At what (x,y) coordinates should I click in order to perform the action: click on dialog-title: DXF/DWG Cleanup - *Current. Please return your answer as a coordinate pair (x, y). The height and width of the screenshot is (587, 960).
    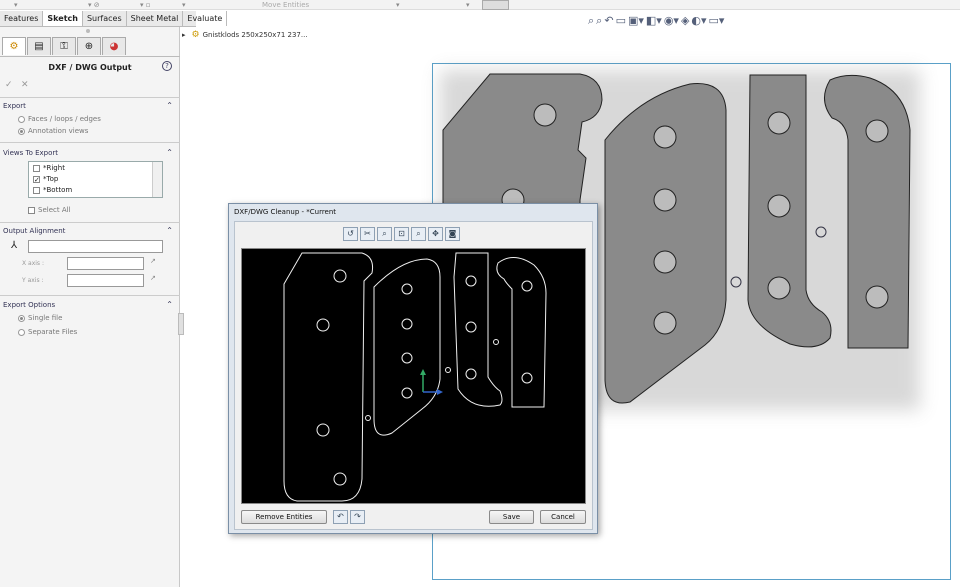
    Looking at the image, I should click on (285, 212).